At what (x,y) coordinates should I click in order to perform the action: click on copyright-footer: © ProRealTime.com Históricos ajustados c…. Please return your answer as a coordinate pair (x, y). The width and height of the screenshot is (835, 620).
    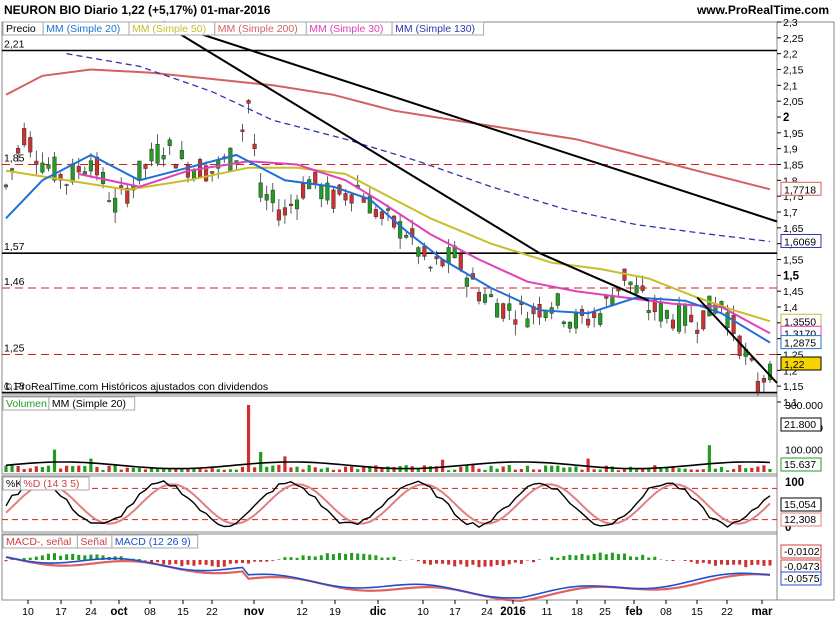
    Looking at the image, I should click on (136, 387).